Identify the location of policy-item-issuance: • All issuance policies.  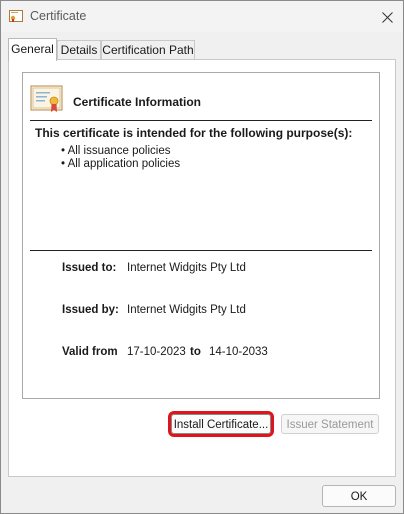
(116, 151).